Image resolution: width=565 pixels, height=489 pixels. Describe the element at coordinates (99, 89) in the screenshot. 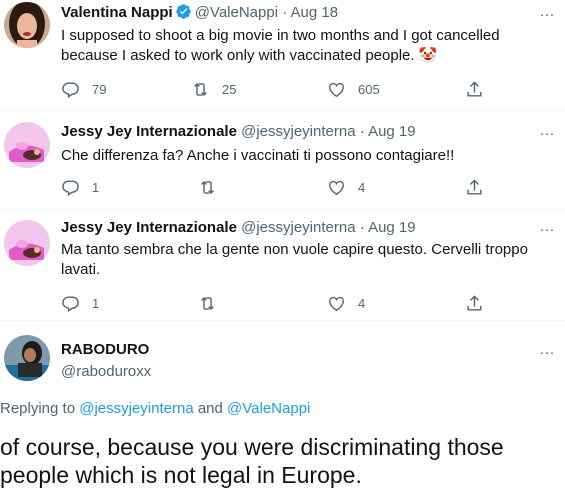

I see `reply-count: 79` at that location.